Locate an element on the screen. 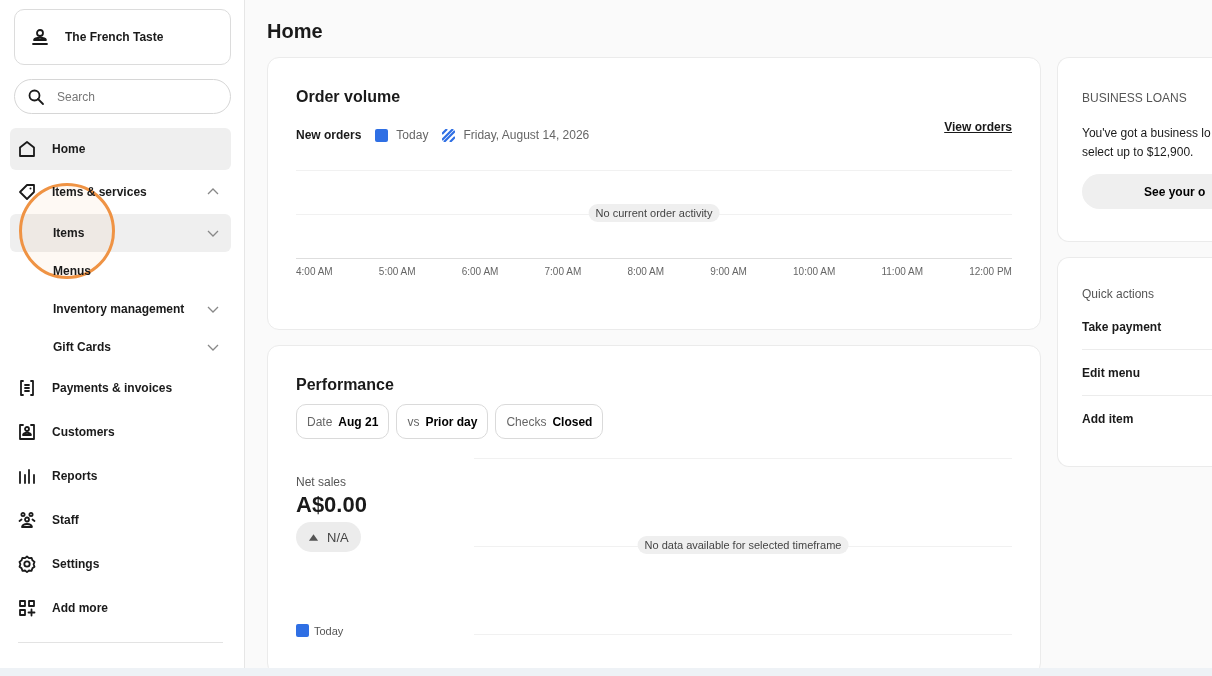  page-title: Home is located at coordinates (295, 31).